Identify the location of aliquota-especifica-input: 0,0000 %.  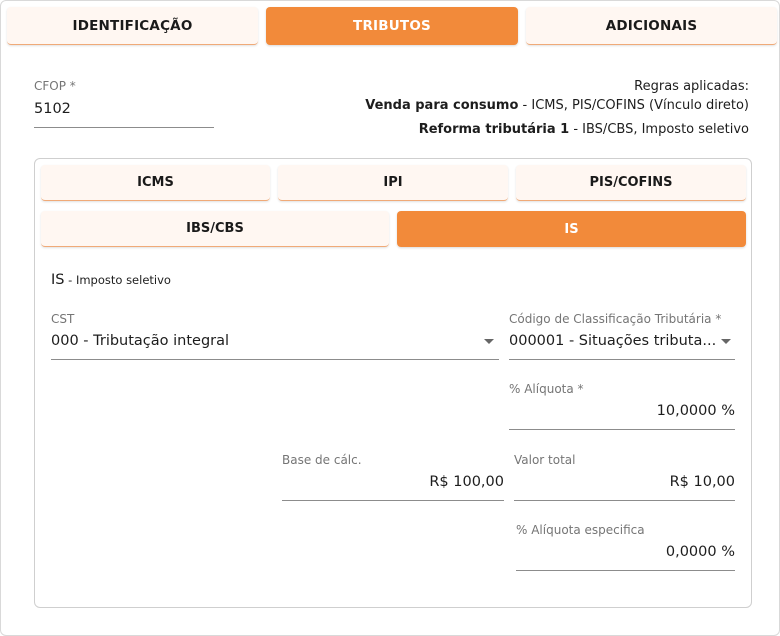
(625, 552).